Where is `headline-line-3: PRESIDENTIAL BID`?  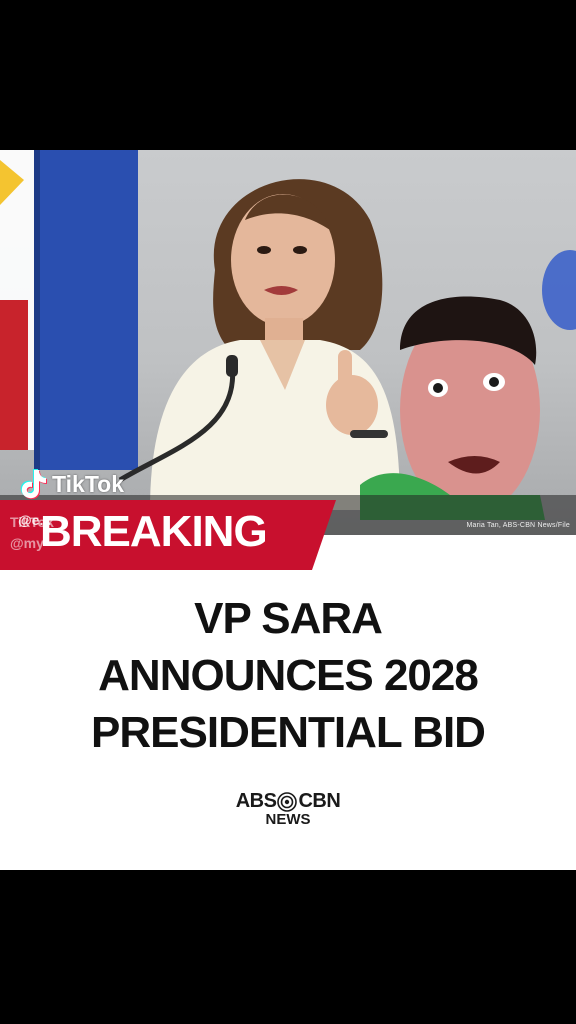 headline-line-3: PRESIDENTIAL BID is located at coordinates (288, 732).